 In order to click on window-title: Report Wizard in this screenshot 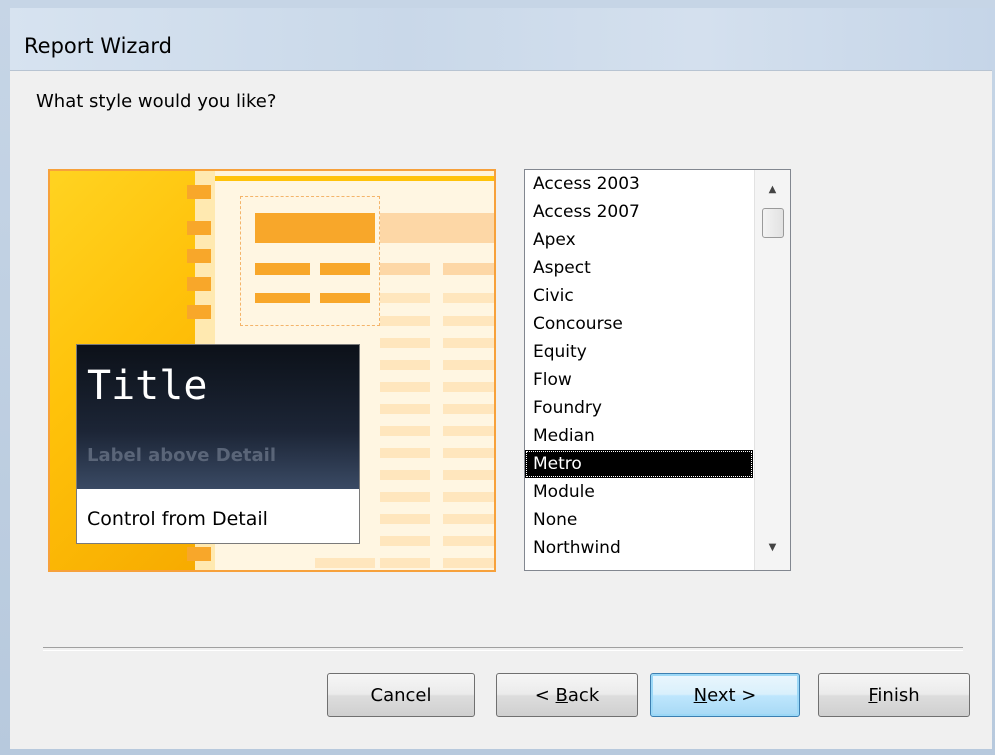, I will do `click(98, 46)`.